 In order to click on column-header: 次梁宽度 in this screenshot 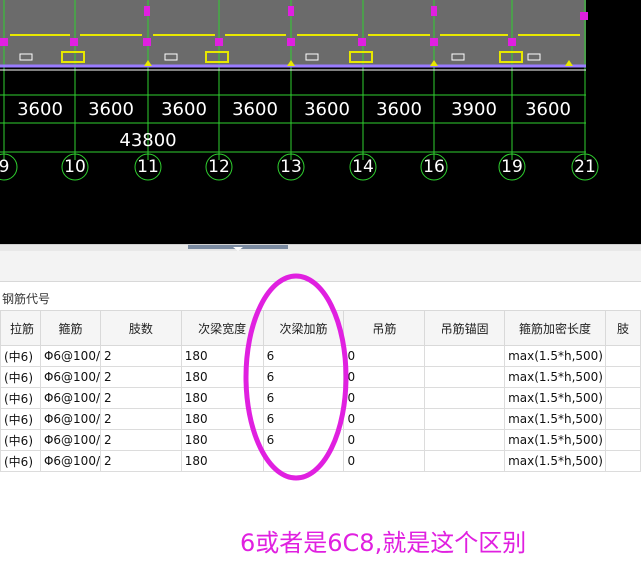, I will do `click(222, 328)`.